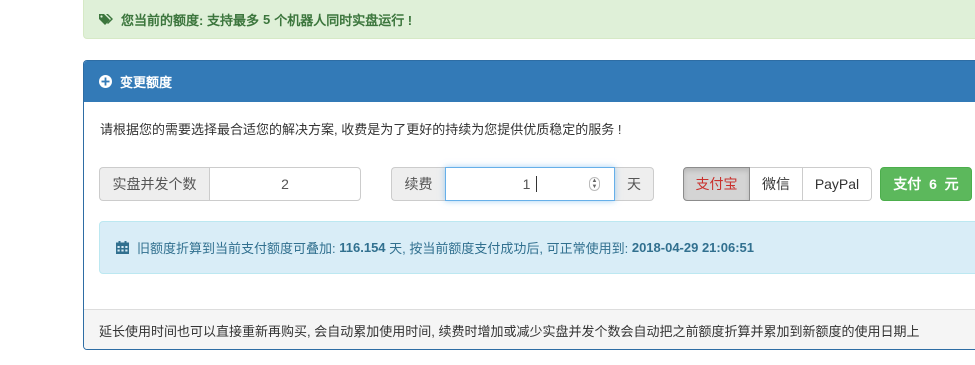 This screenshot has height=365, width=975. Describe the element at coordinates (190, 20) in the screenshot. I see `quota-alert-prefix: 您当前的额度: 支持最多` at that location.